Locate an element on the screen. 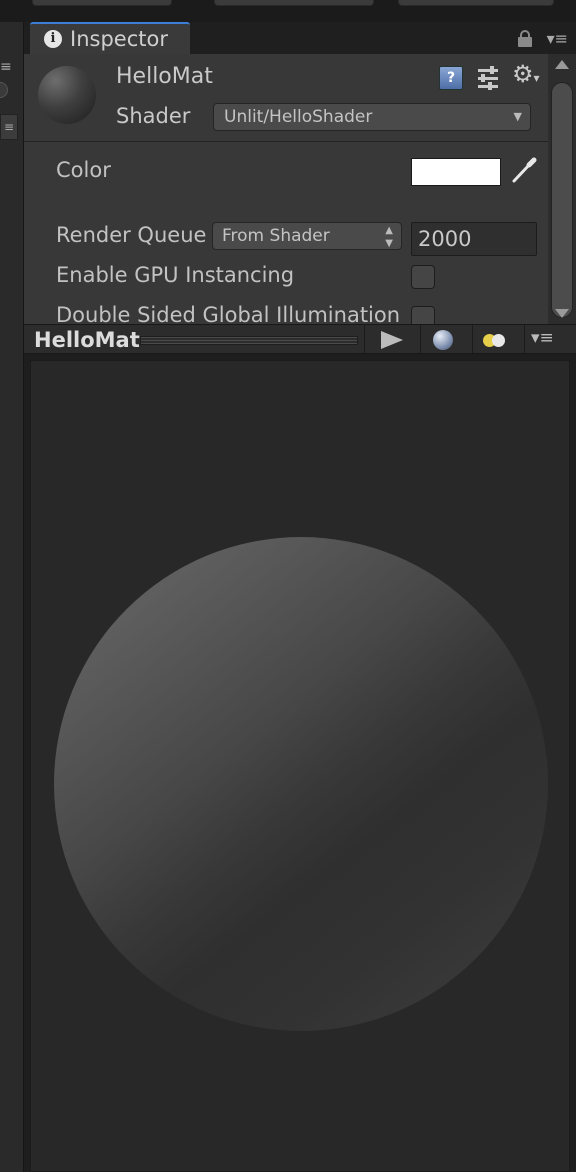 The image size is (576, 1172). shader-dropdown: Unlit/HelloShader ▼ is located at coordinates (372, 117).